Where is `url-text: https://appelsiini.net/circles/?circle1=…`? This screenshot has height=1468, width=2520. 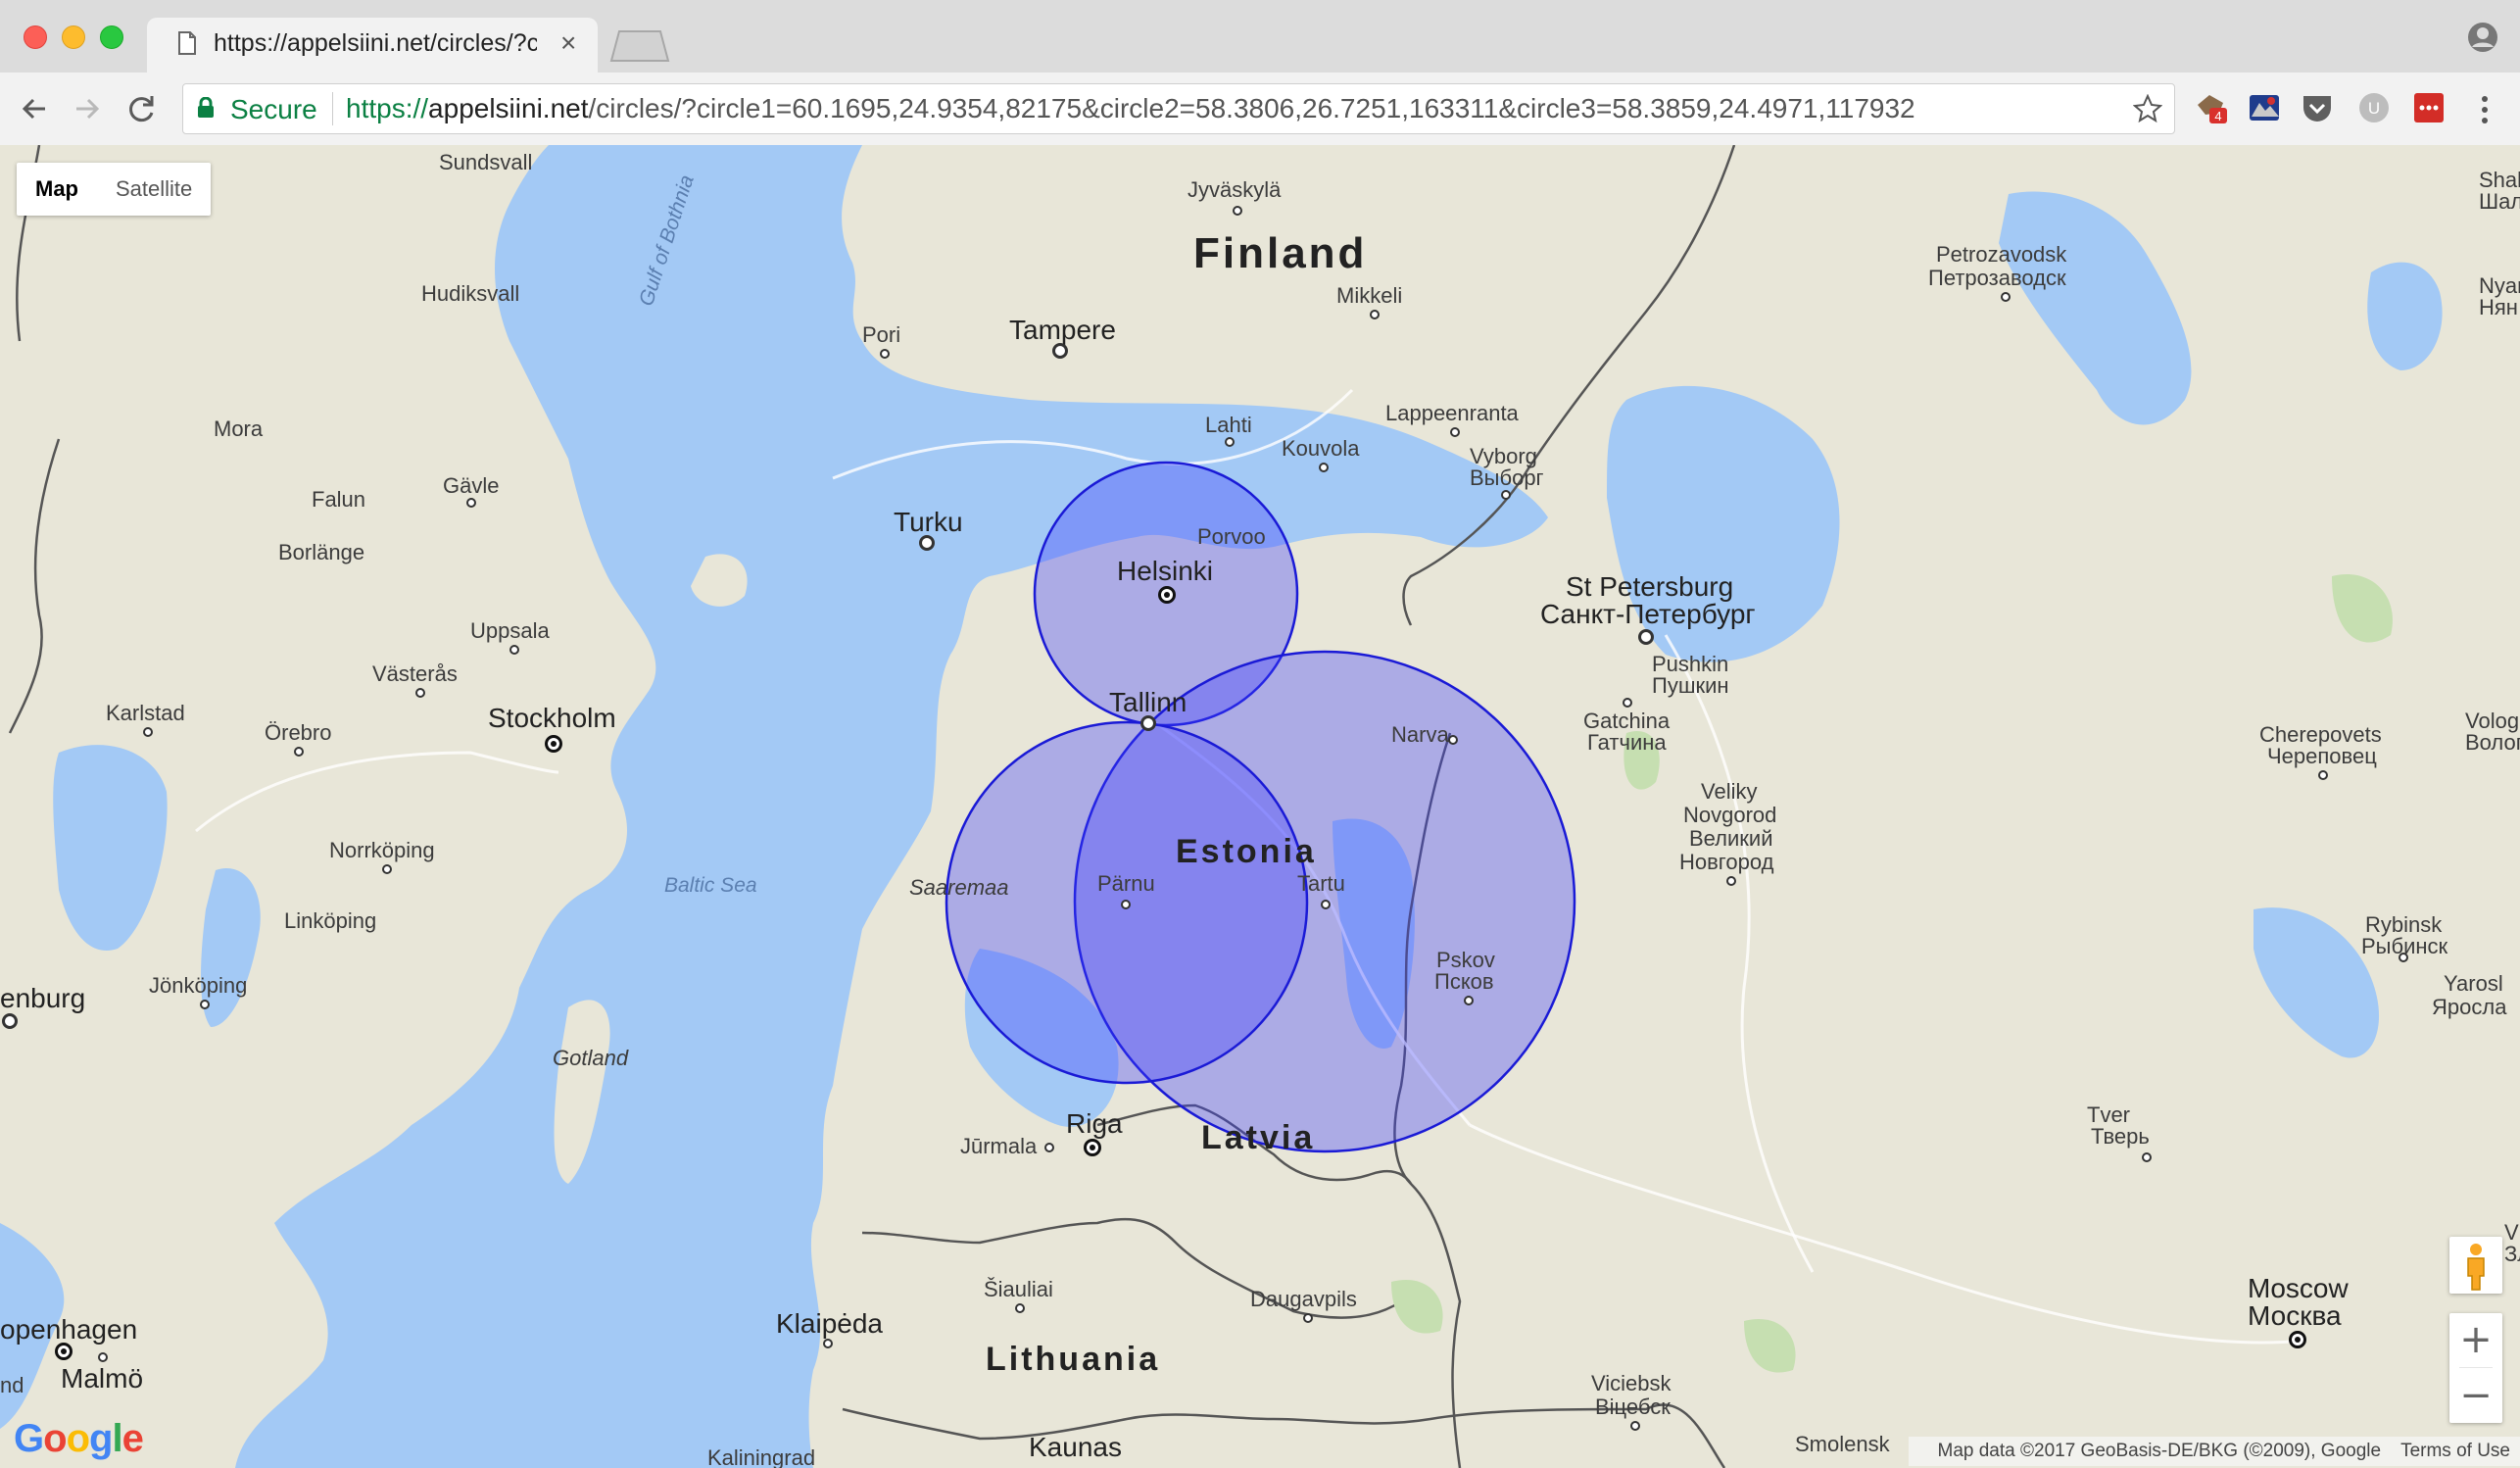 url-text: https://appelsiini.net/circles/?circle1=… is located at coordinates (1237, 108).